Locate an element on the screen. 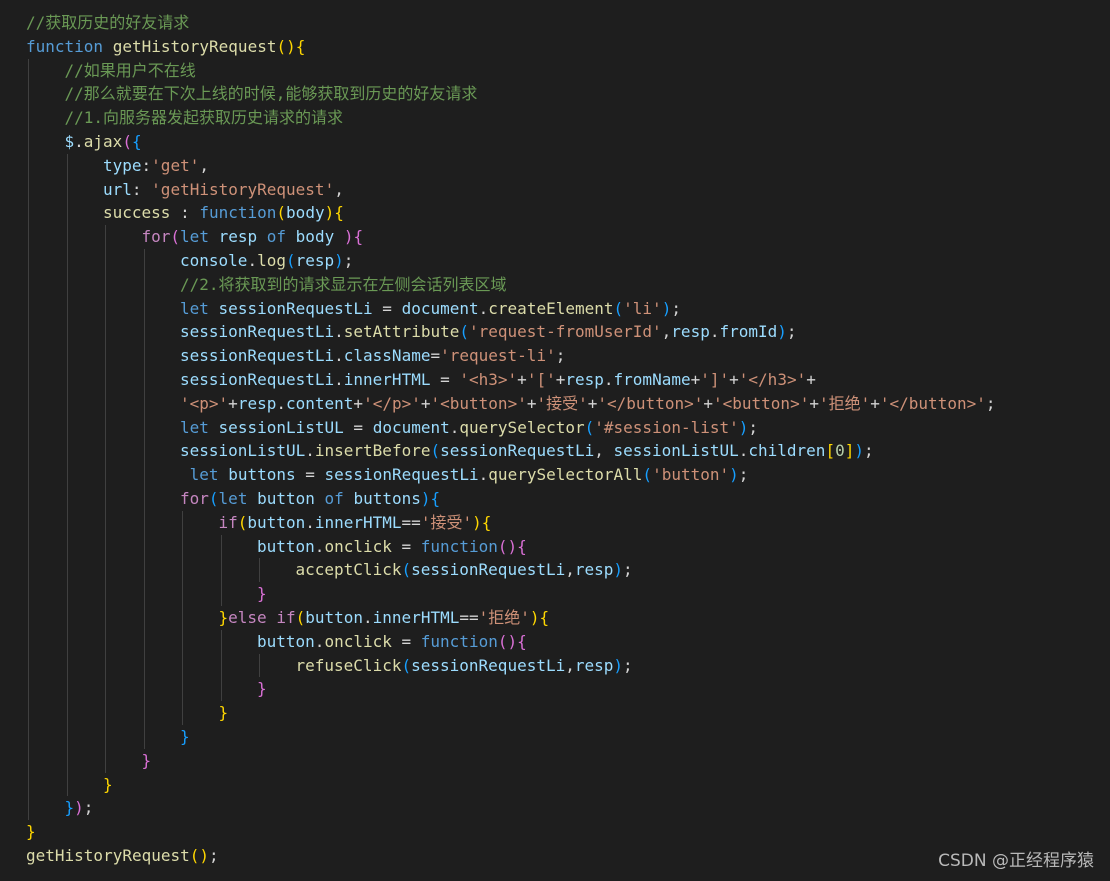 The height and width of the screenshot is (881, 1110). code-token-function: log is located at coordinates (271, 260).